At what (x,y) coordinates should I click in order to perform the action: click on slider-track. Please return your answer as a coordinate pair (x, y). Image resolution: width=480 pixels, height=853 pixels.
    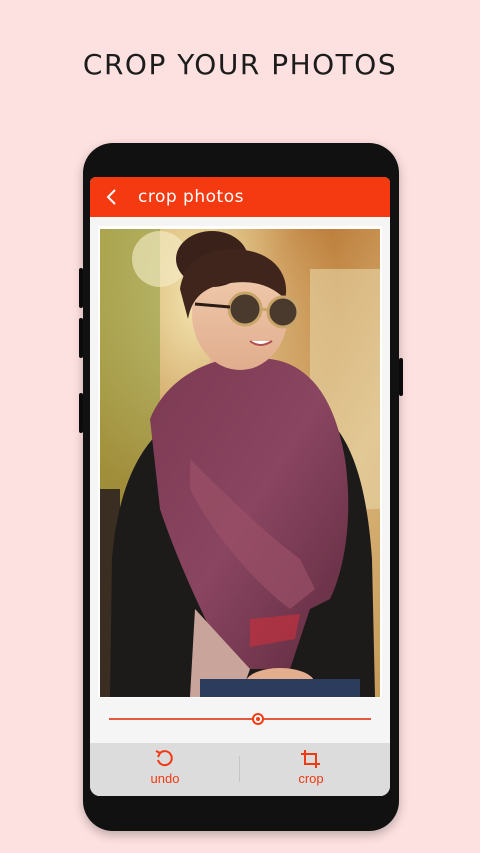
    Looking at the image, I should click on (240, 719).